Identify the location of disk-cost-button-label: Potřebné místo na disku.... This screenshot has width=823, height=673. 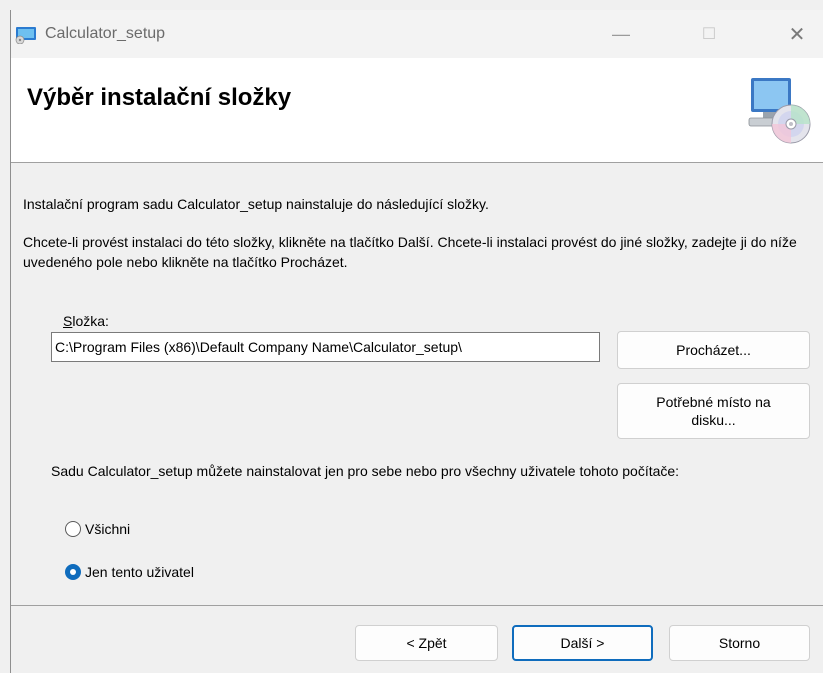
(713, 411).